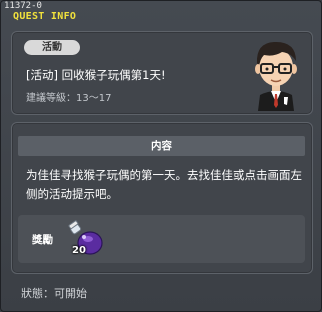 The width and height of the screenshot is (322, 312). Describe the element at coordinates (54, 293) in the screenshot. I see `quest-status: 狀態：可開始` at that location.